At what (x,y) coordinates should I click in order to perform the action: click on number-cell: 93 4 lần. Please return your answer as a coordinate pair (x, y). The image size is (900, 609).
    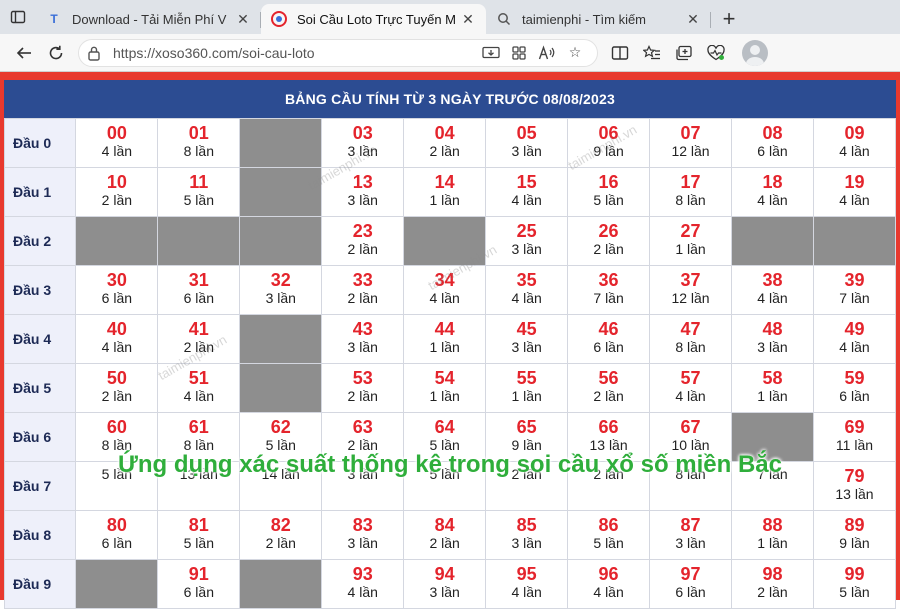
    Looking at the image, I should click on (363, 584).